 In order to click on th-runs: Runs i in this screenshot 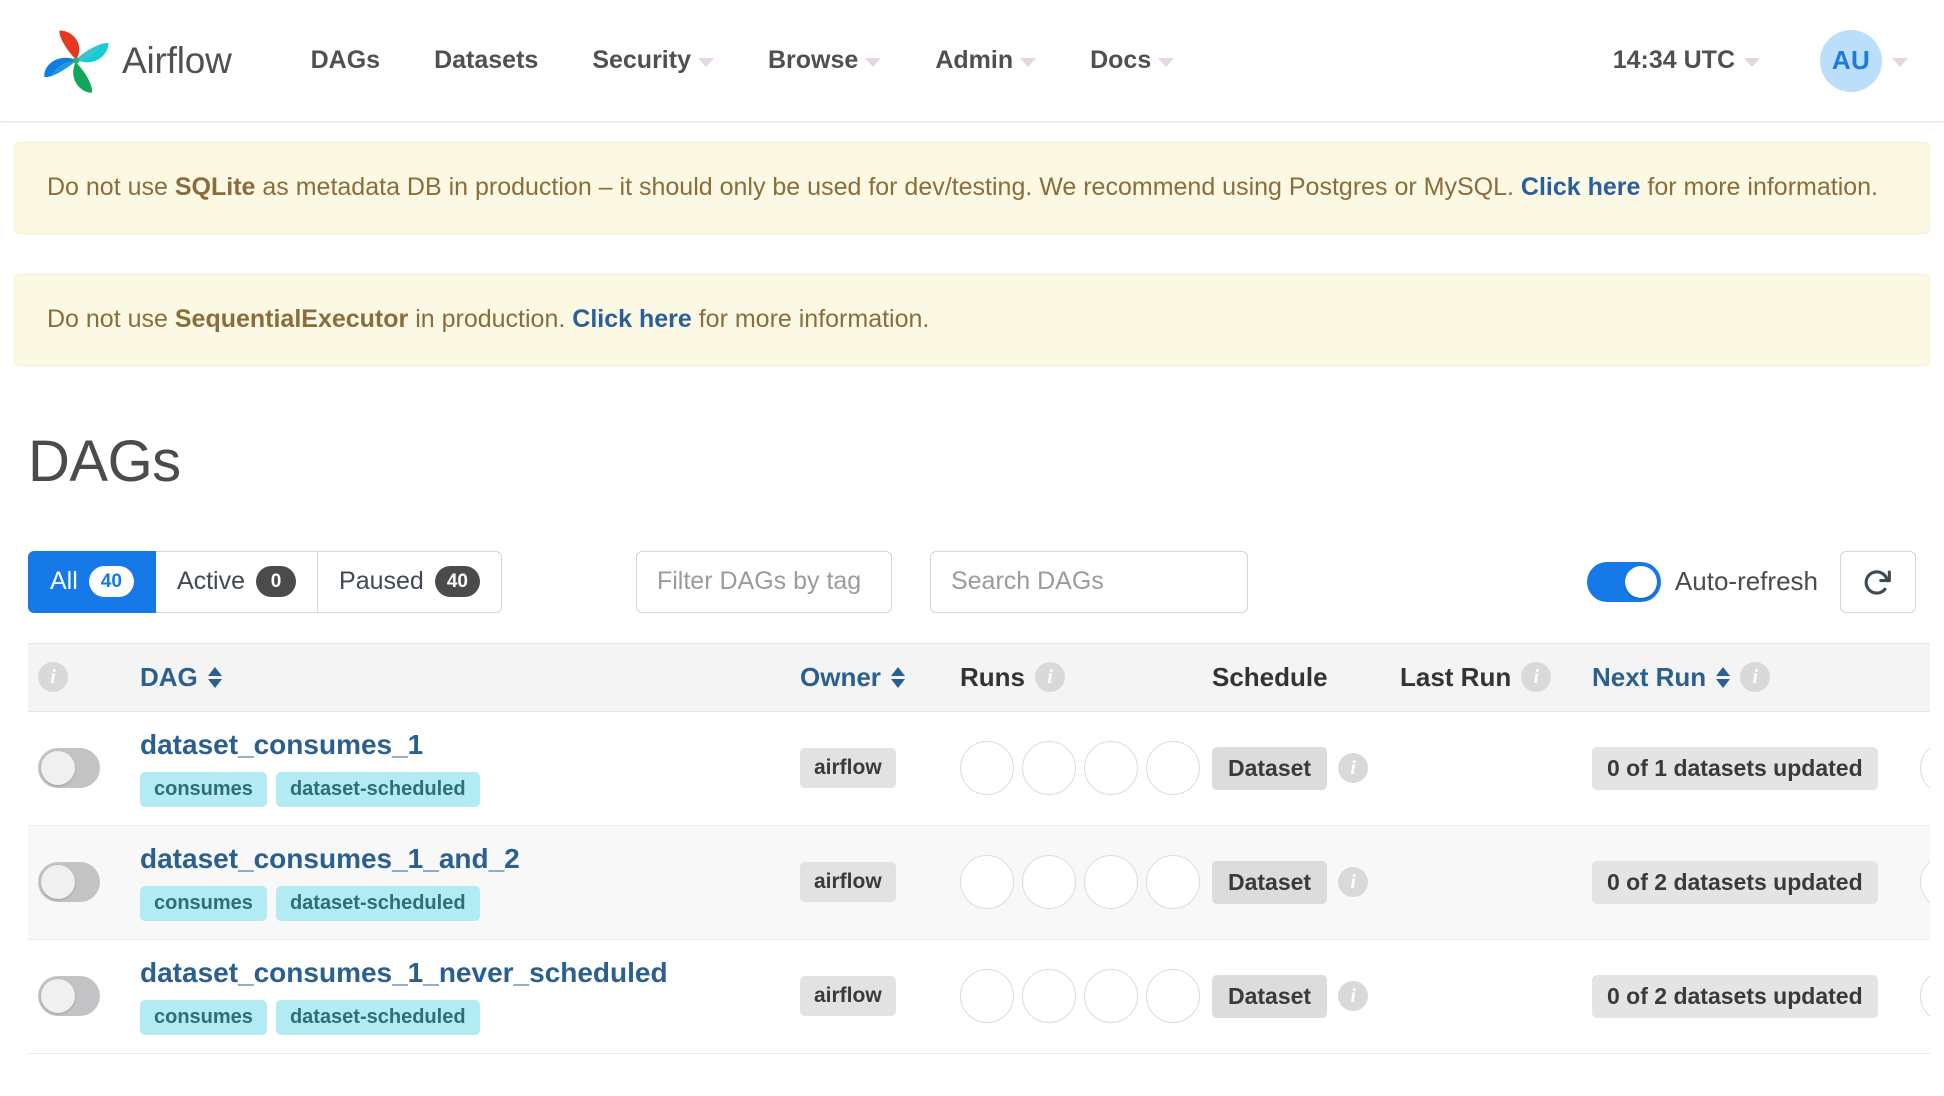, I will do `click(1076, 677)`.